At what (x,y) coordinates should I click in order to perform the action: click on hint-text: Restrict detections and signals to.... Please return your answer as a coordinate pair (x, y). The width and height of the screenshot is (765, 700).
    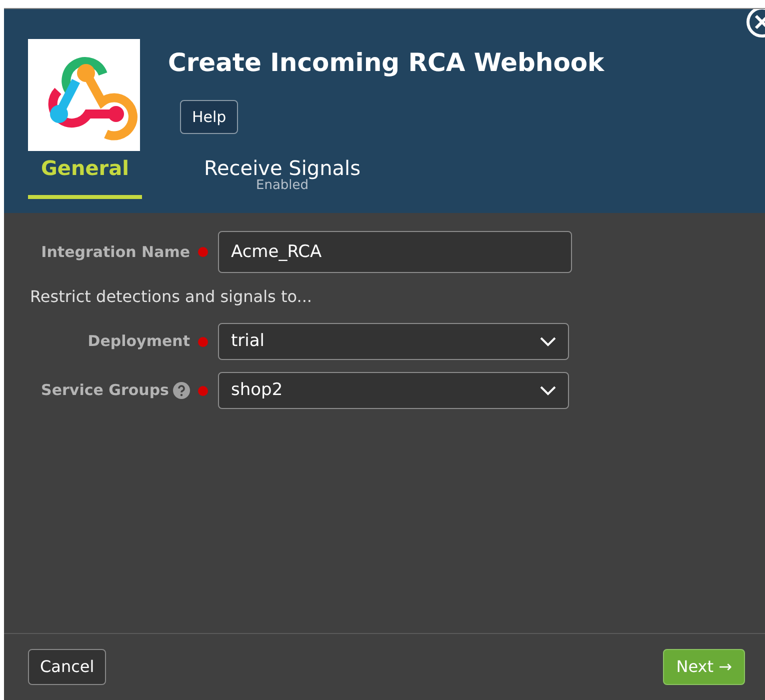
    Looking at the image, I should click on (171, 297).